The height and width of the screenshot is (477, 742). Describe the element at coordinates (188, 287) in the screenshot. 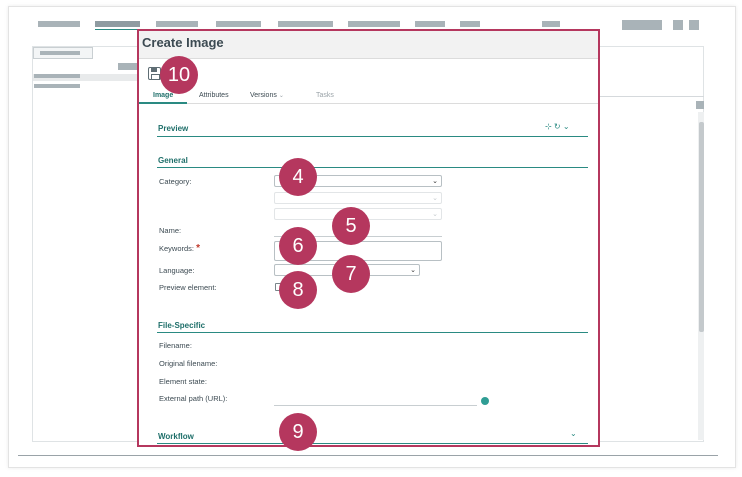

I see `preview-element-label: Preview element:` at that location.